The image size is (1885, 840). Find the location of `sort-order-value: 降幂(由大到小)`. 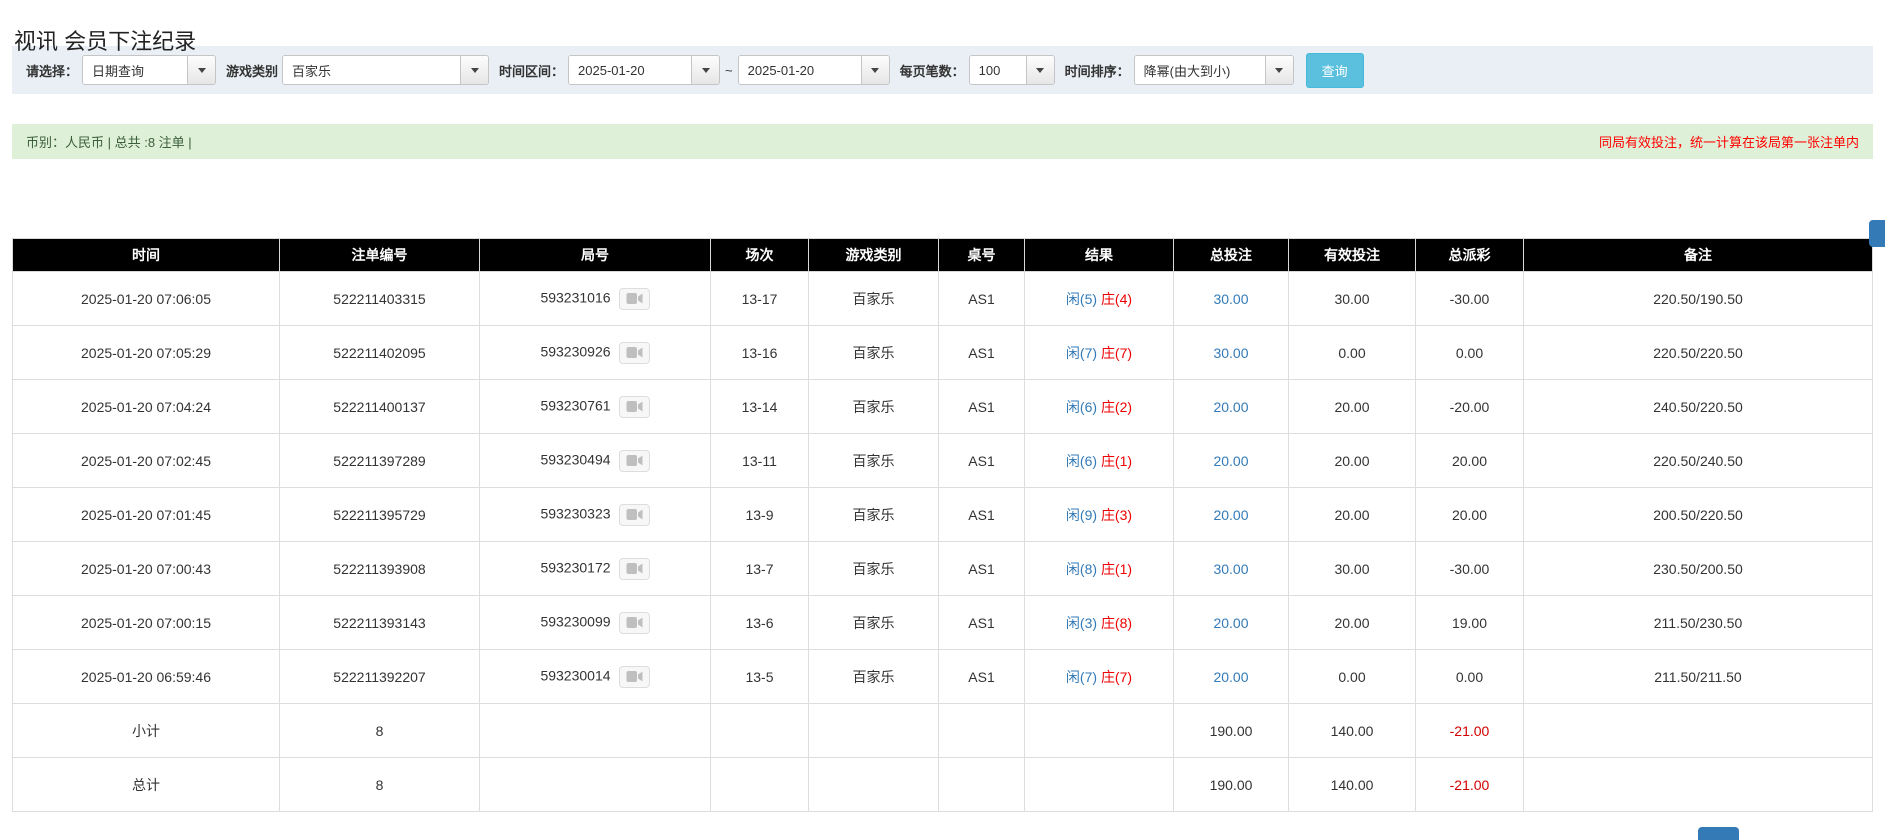

sort-order-value: 降幂(由大到小) is located at coordinates (1199, 70).